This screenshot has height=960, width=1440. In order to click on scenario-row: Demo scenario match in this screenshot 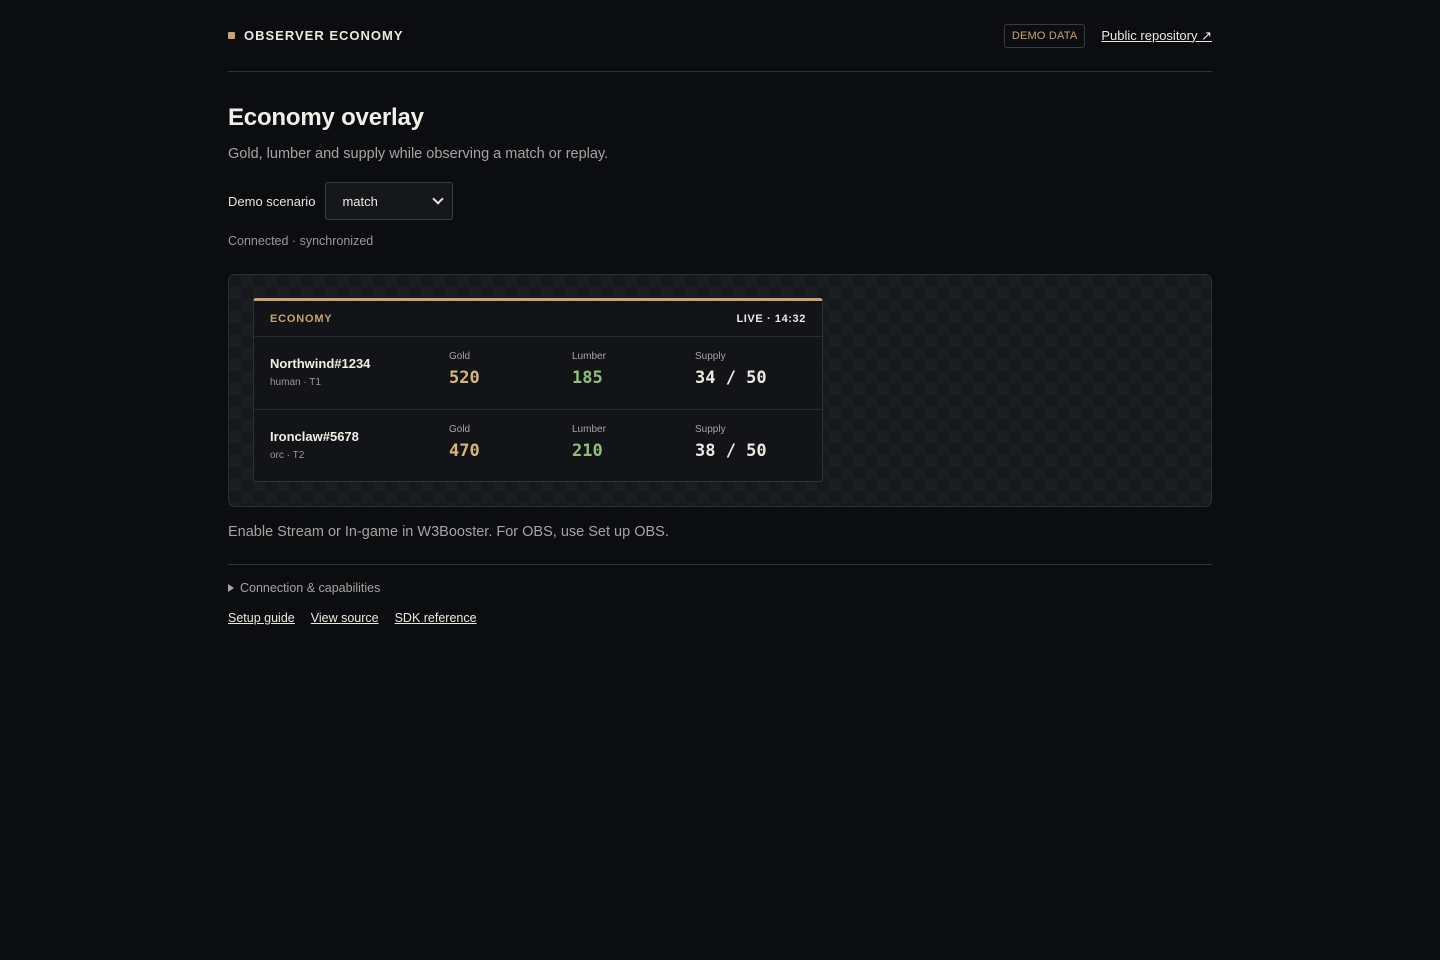, I will do `click(720, 201)`.